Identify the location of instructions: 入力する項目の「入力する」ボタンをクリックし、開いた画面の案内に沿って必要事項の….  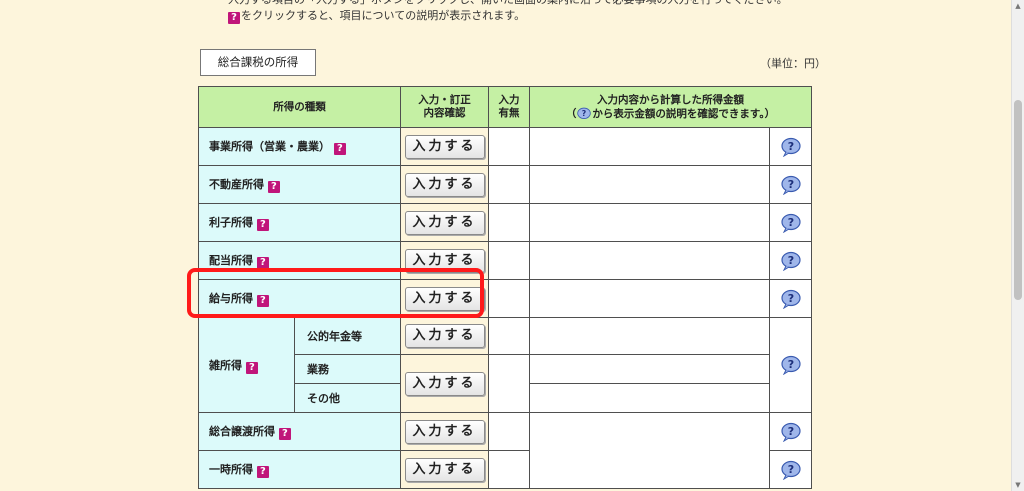
(508, 12).